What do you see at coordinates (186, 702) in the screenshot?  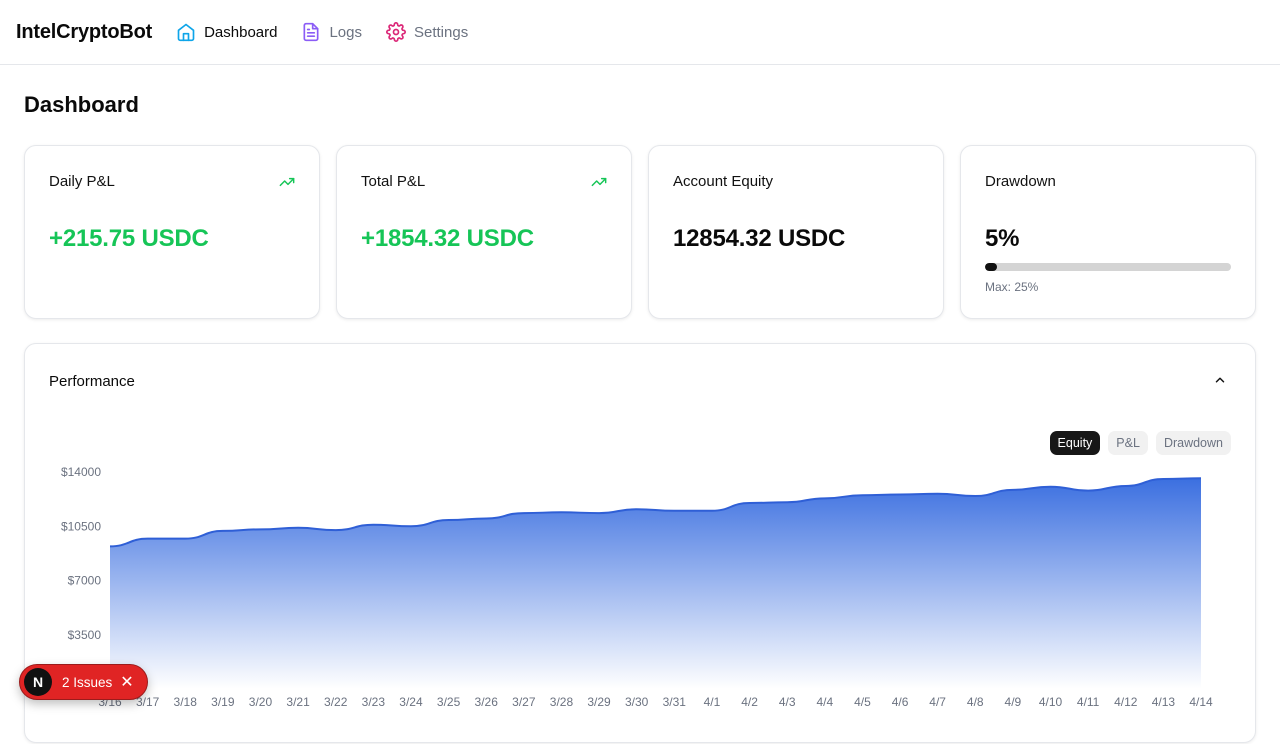 I see `x-tick-label: 3/18` at bounding box center [186, 702].